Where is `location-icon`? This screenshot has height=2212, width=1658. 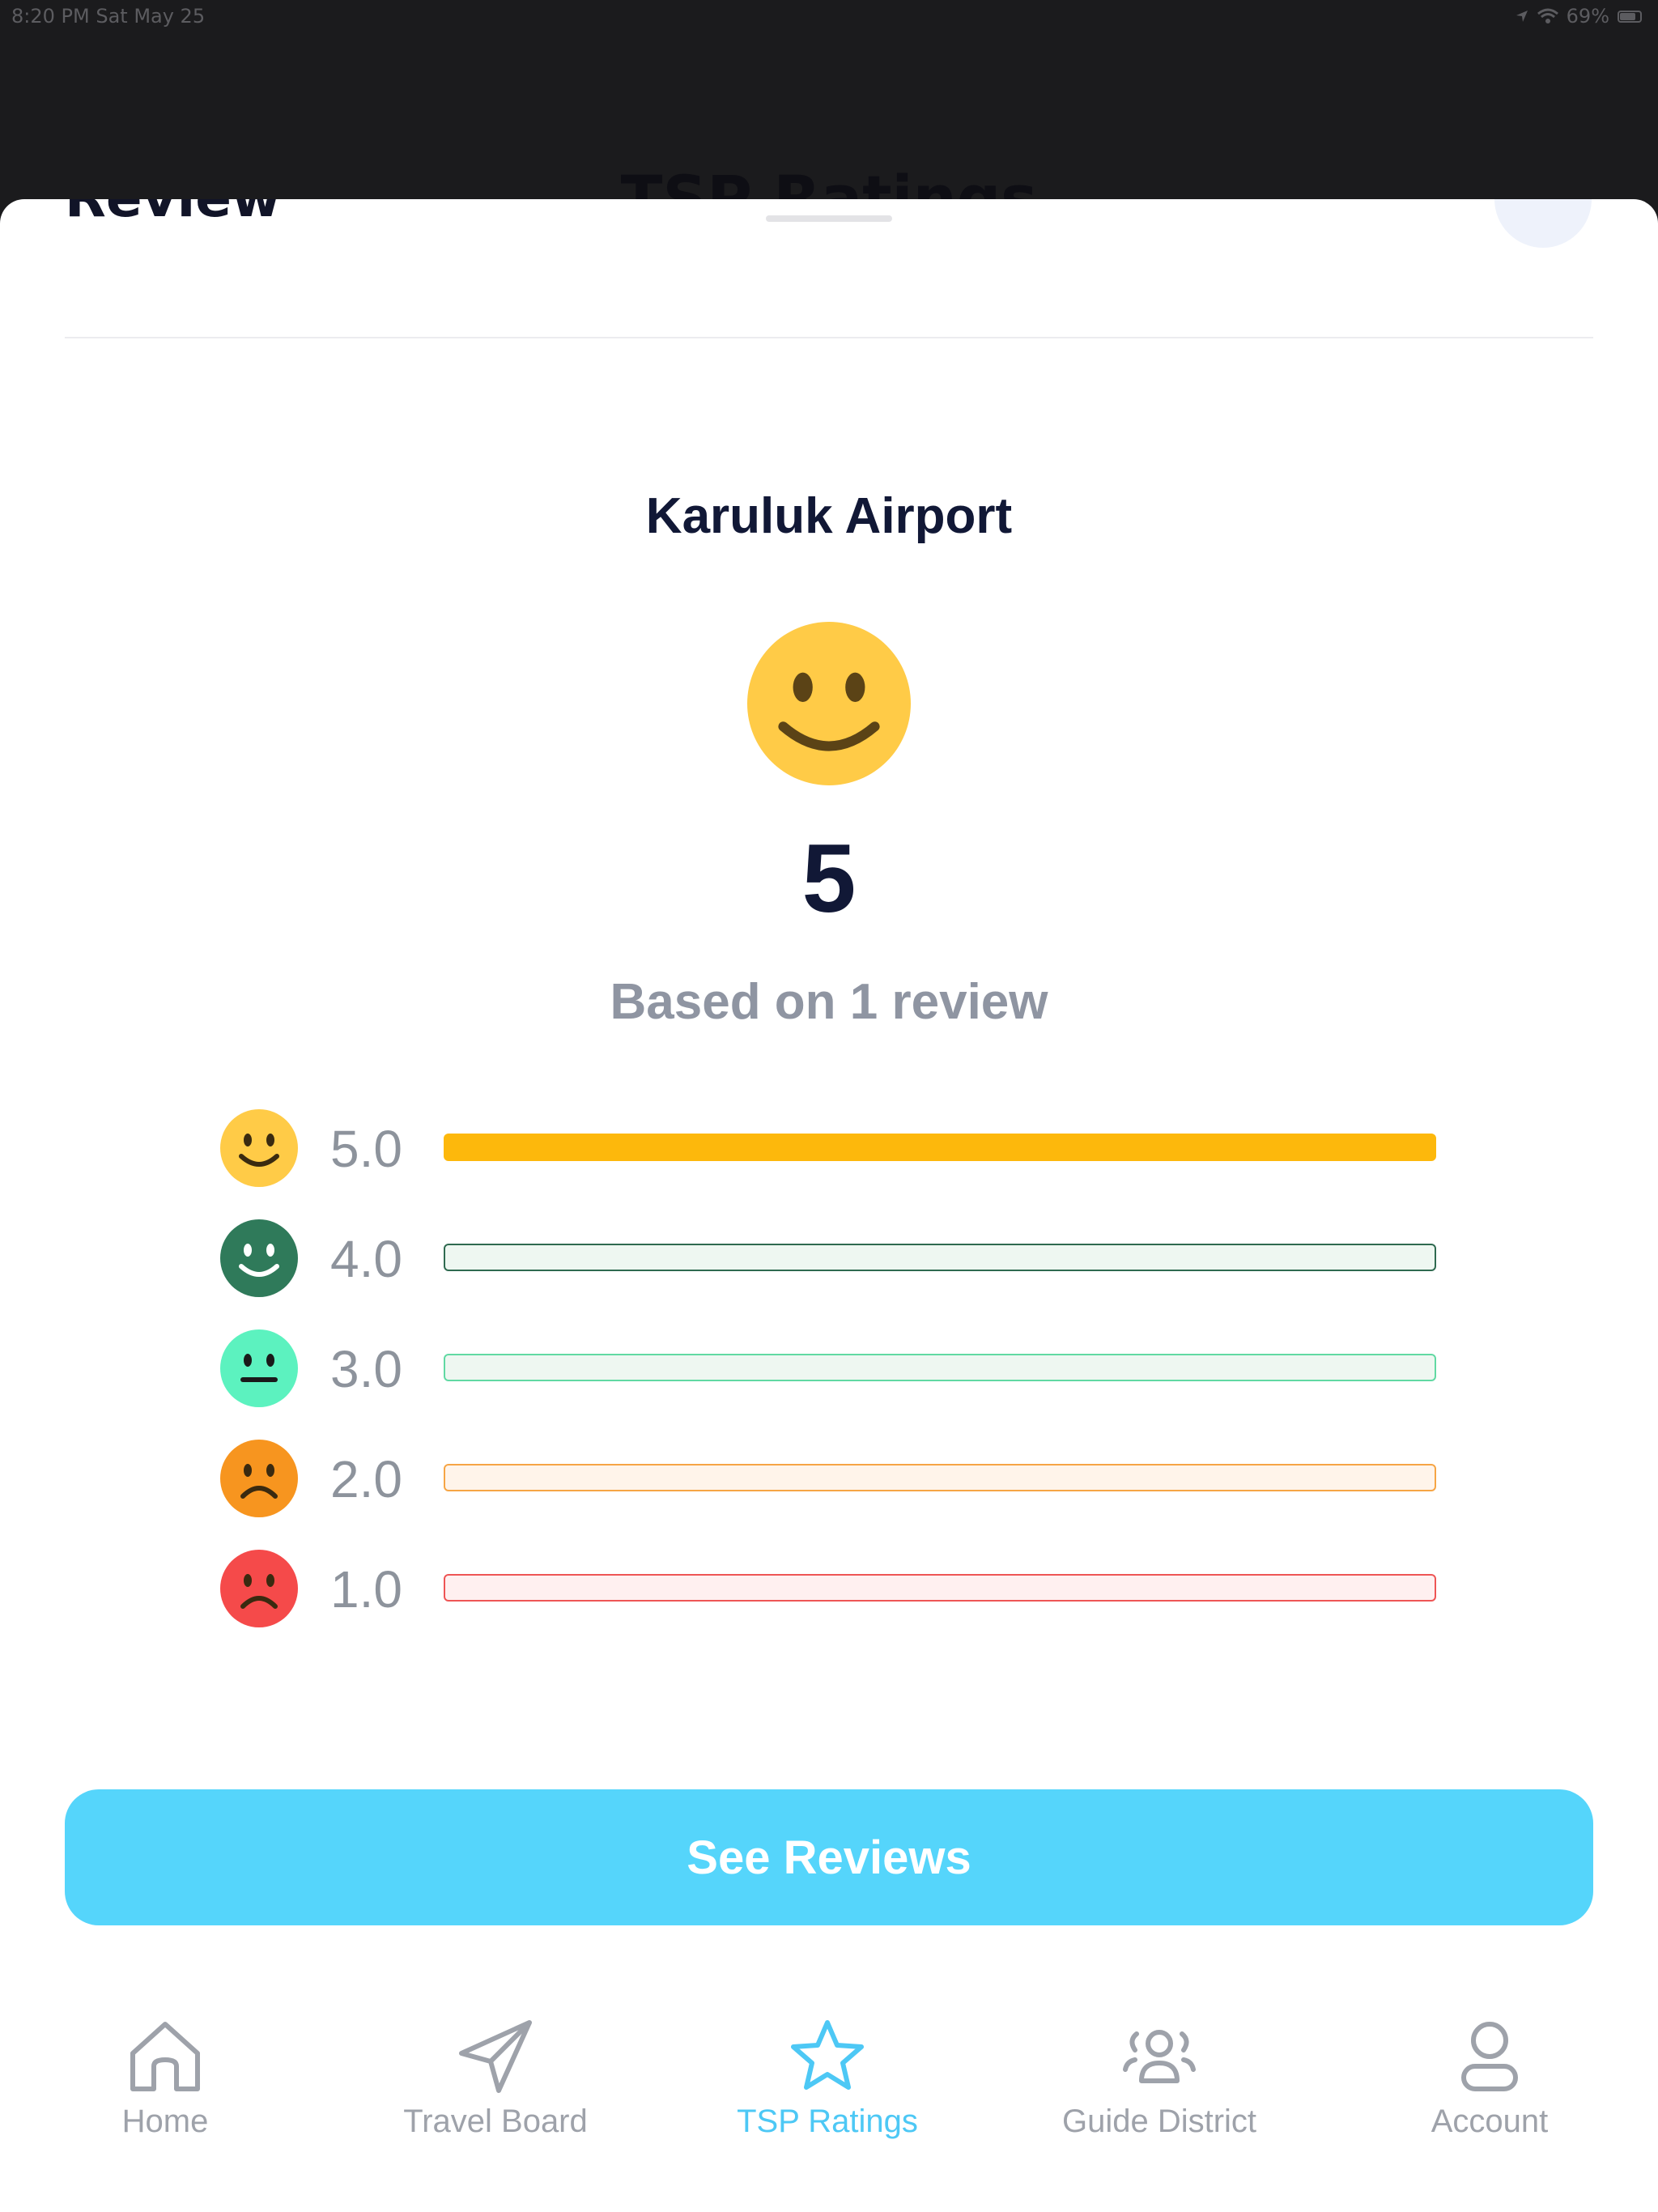 location-icon is located at coordinates (1522, 16).